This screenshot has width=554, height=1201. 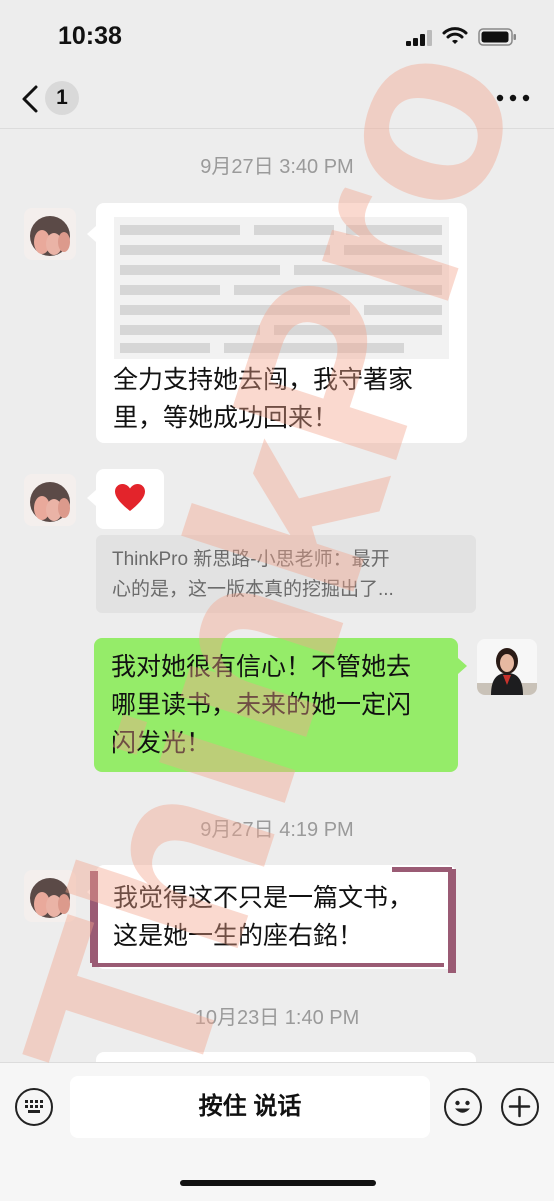 I want to click on wifi-icon, so click(x=455, y=35).